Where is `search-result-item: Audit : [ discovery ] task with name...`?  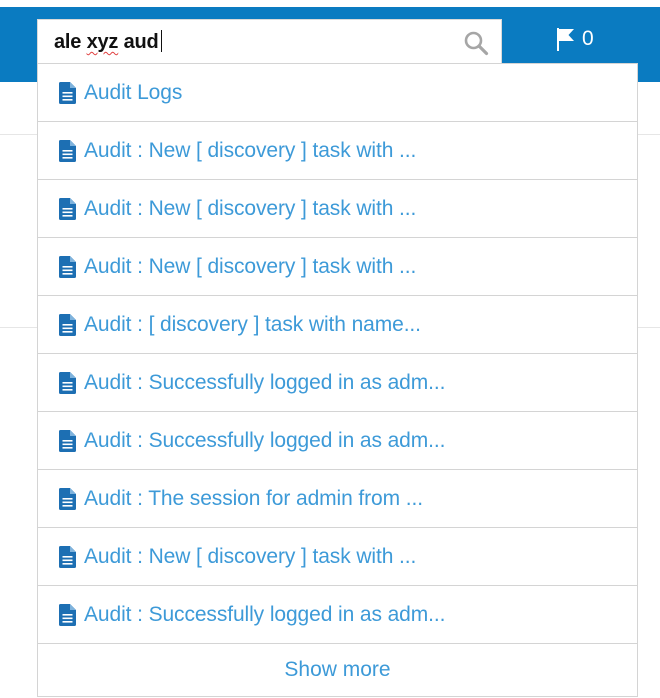
search-result-item: Audit : [ discovery ] task with name... is located at coordinates (337, 325).